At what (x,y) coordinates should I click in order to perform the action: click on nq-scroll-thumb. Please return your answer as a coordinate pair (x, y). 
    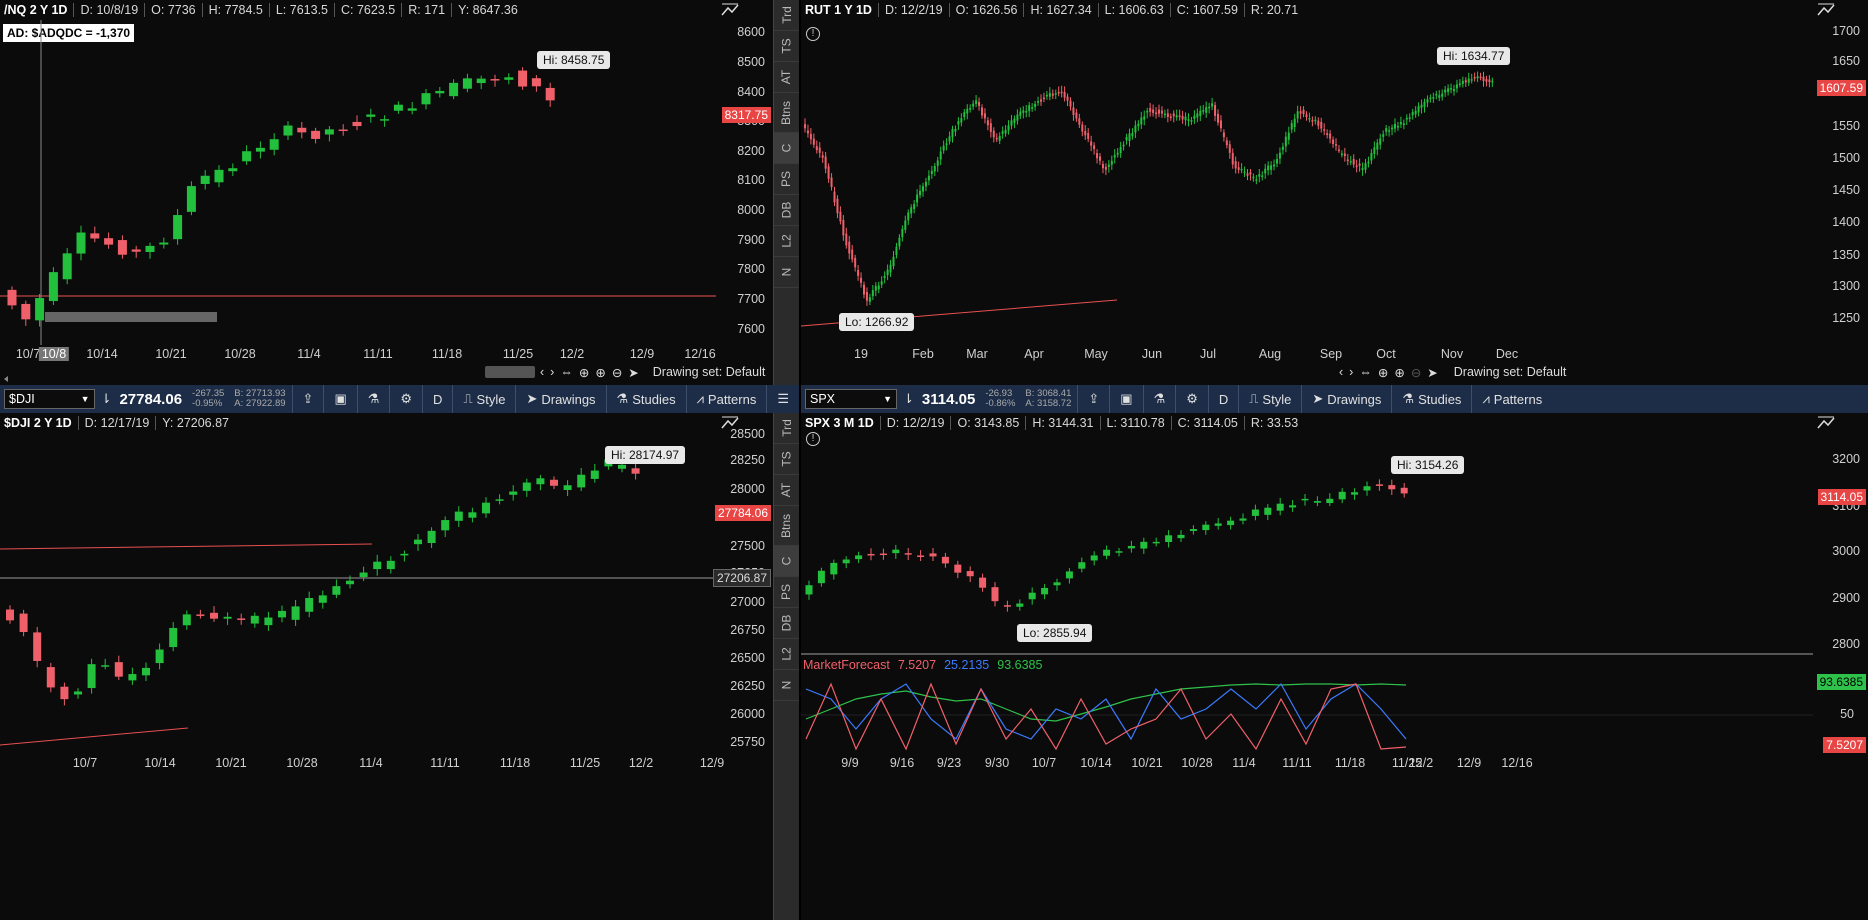
    Looking at the image, I should click on (510, 372).